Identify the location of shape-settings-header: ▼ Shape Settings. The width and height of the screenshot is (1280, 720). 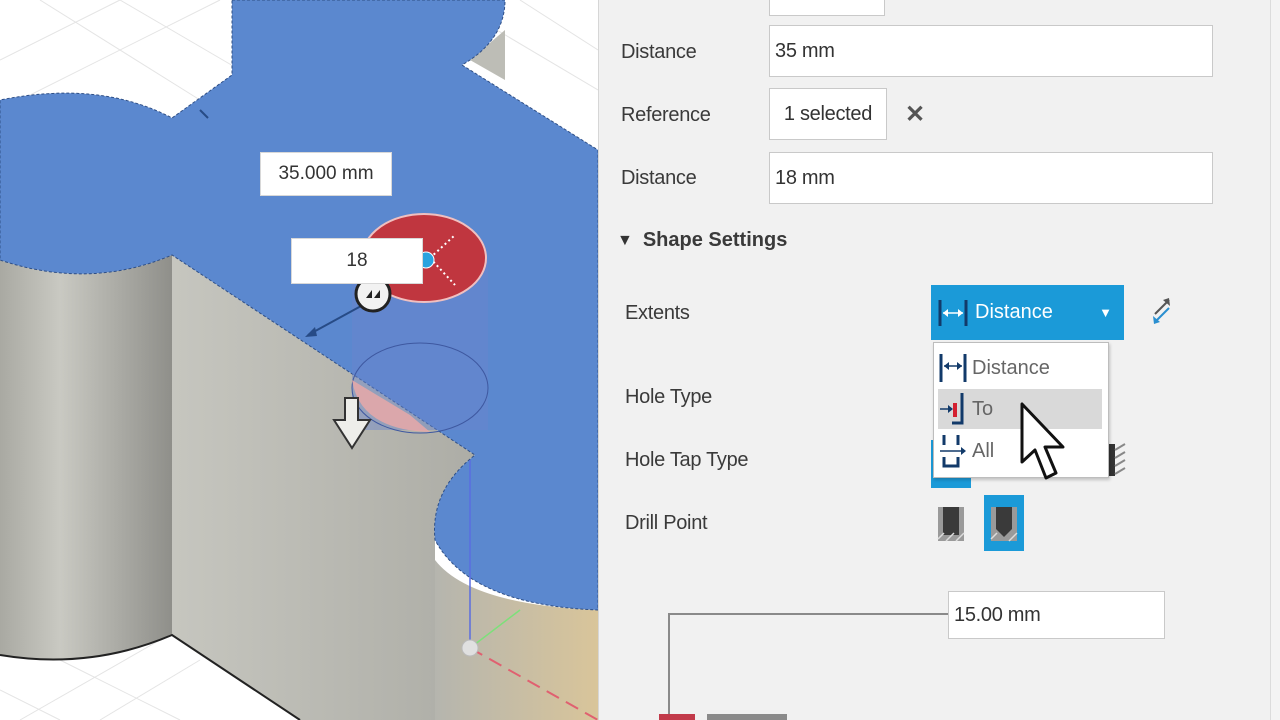
(702, 240).